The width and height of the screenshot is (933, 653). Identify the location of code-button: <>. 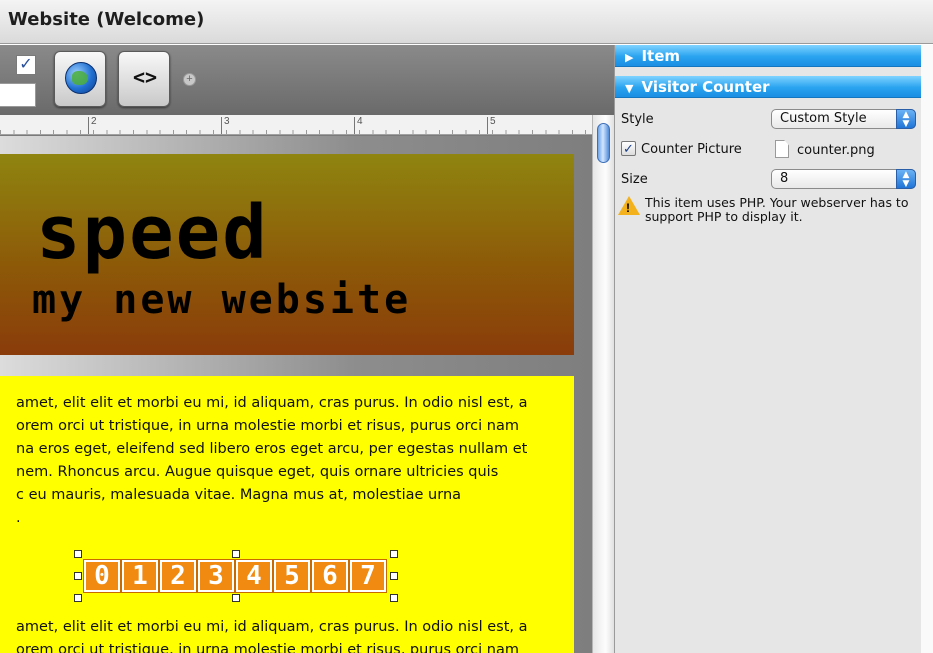
(144, 79).